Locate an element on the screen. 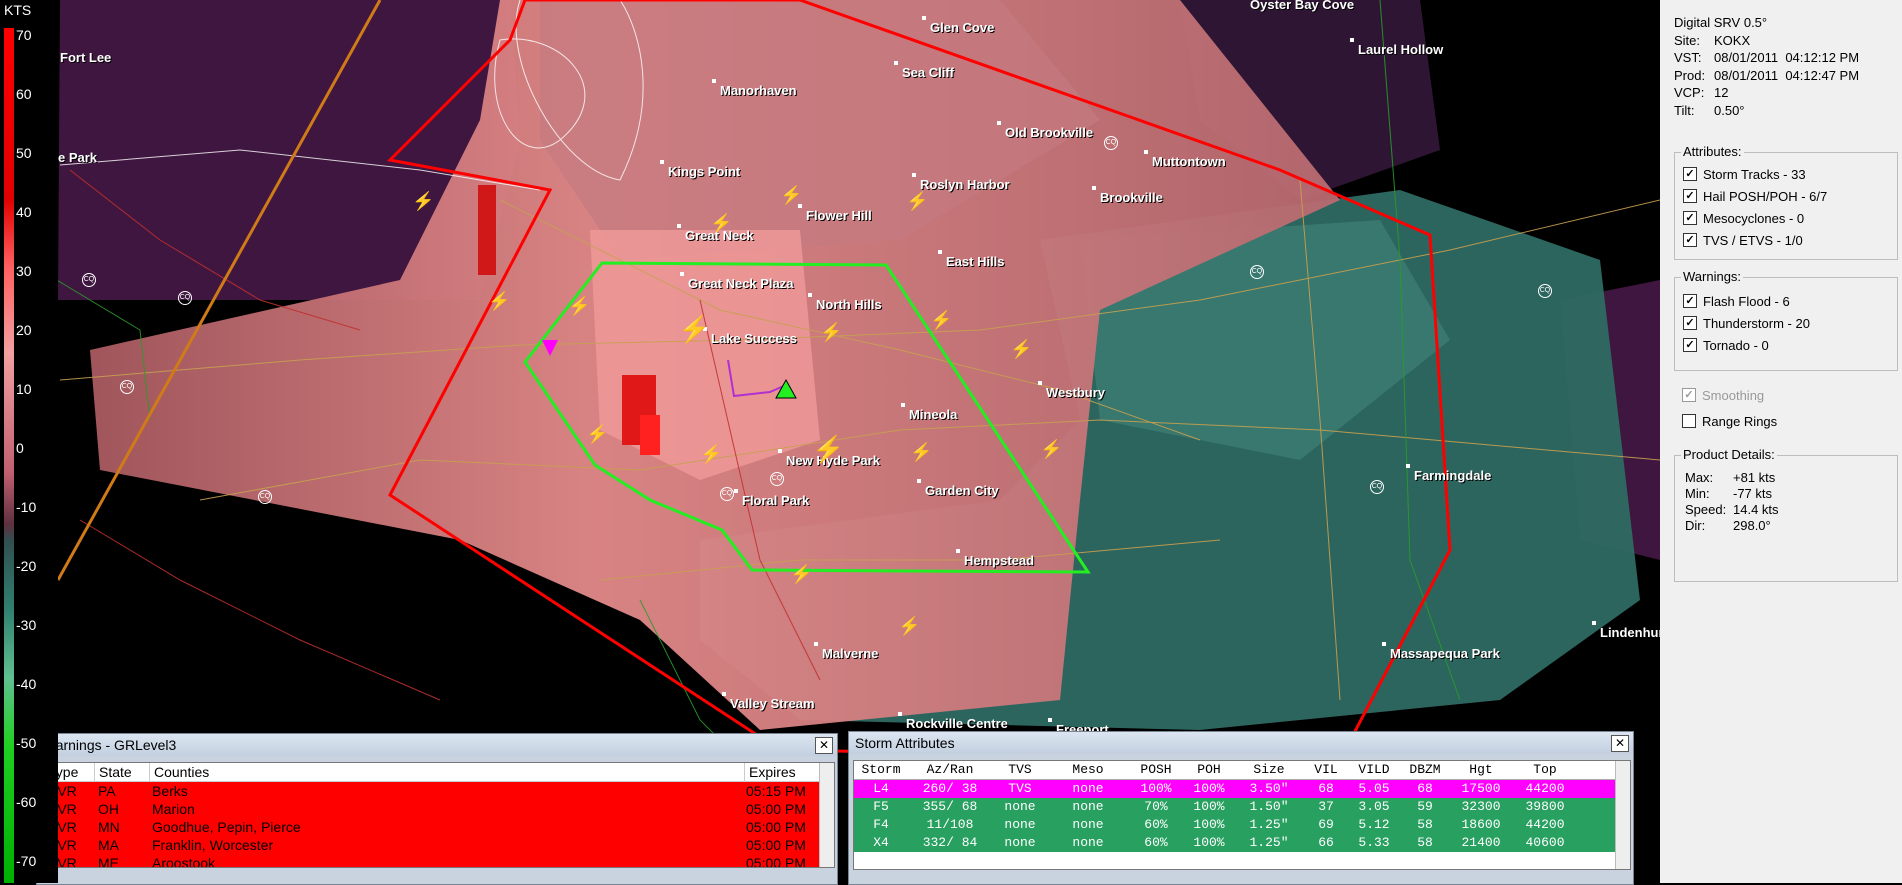  city-label: Glen Cove is located at coordinates (958, 25).